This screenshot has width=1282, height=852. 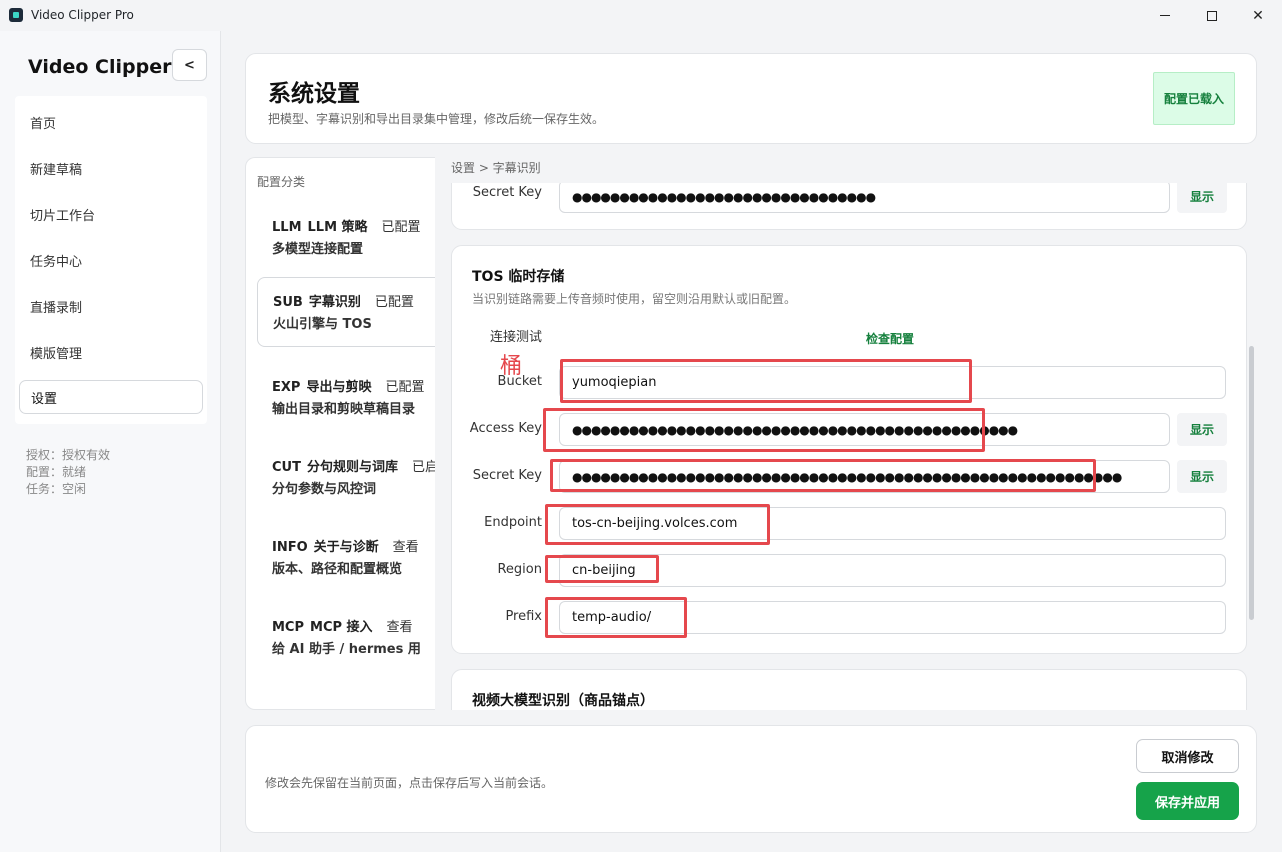 What do you see at coordinates (518, 277) in the screenshot?
I see `tos-card-title: TOS 临时存储` at bounding box center [518, 277].